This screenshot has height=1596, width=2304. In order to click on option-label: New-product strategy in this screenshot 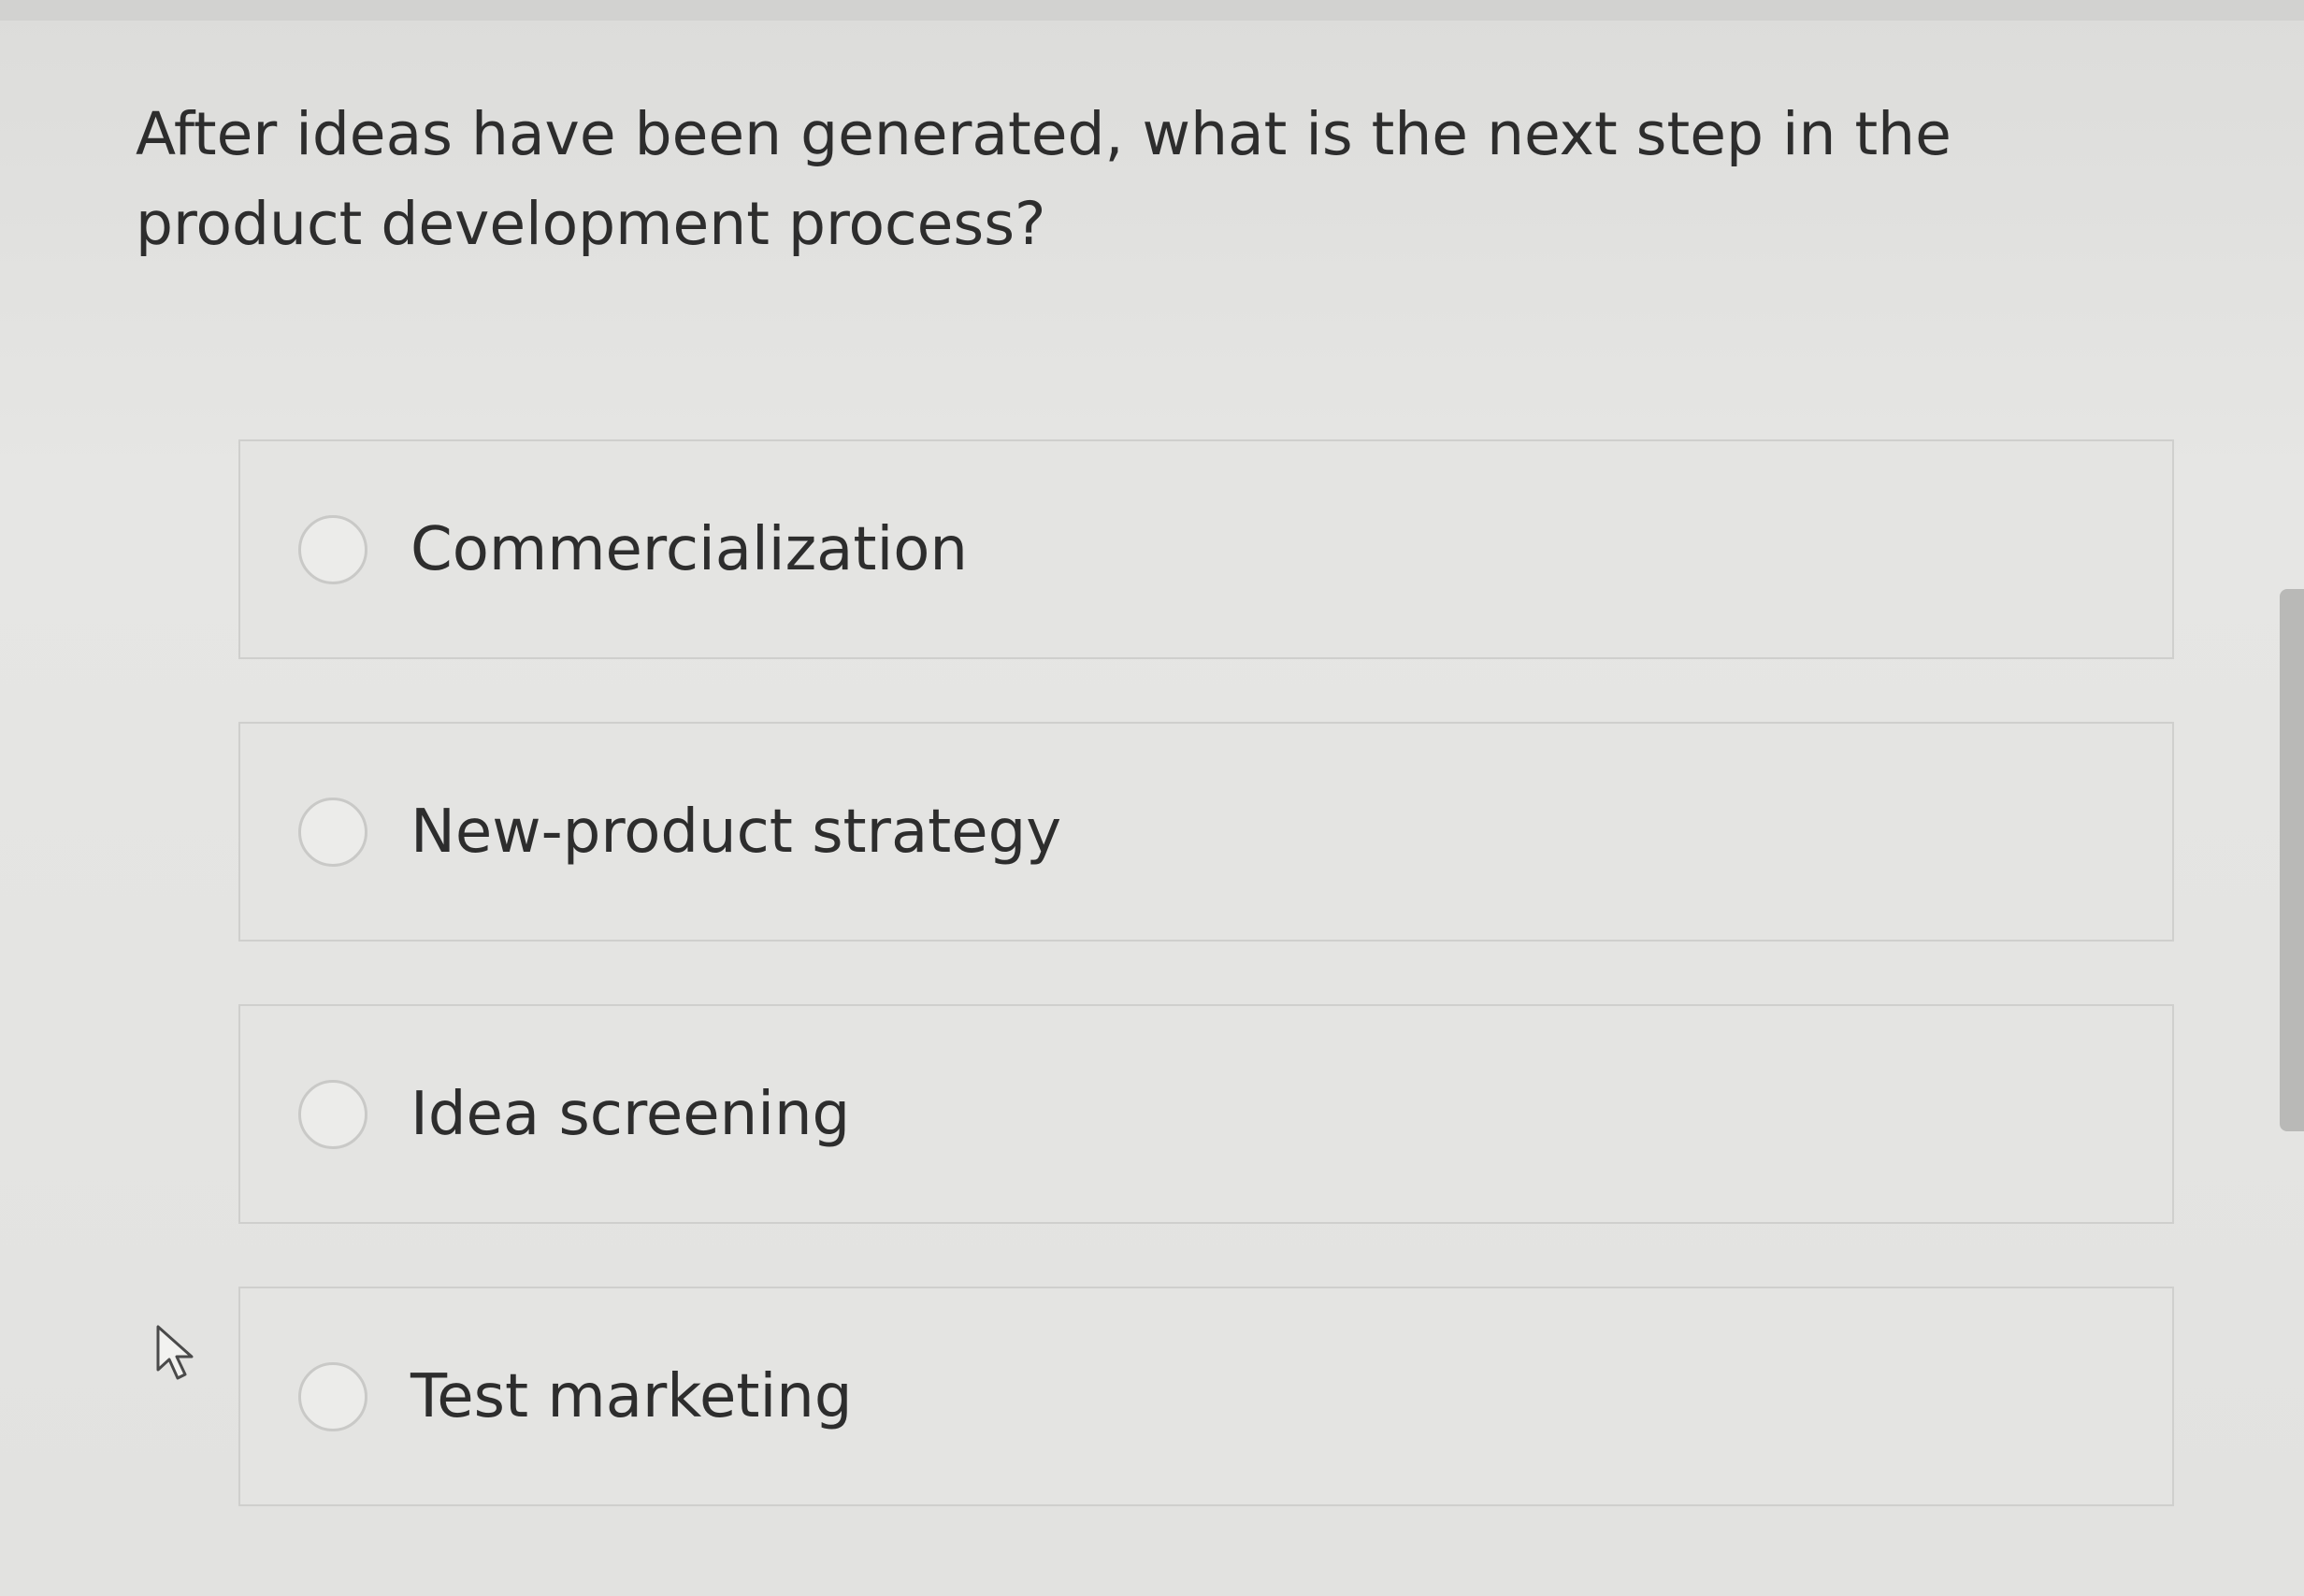, I will do `click(736, 832)`.